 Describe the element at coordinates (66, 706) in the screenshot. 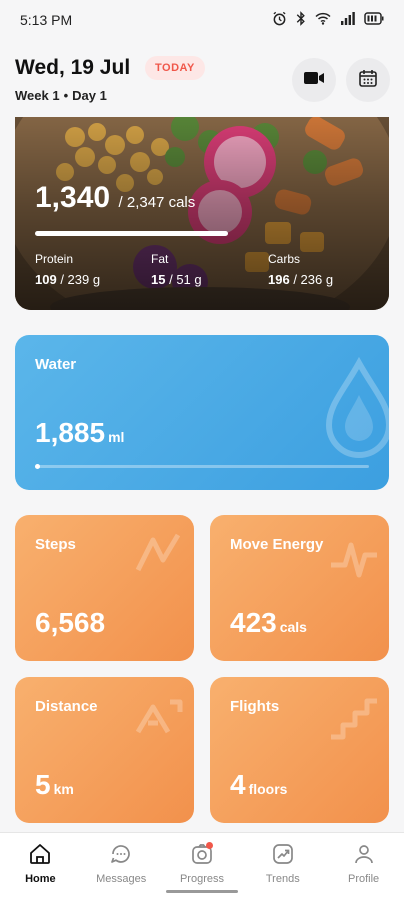

I see `distance-title: Distance` at that location.